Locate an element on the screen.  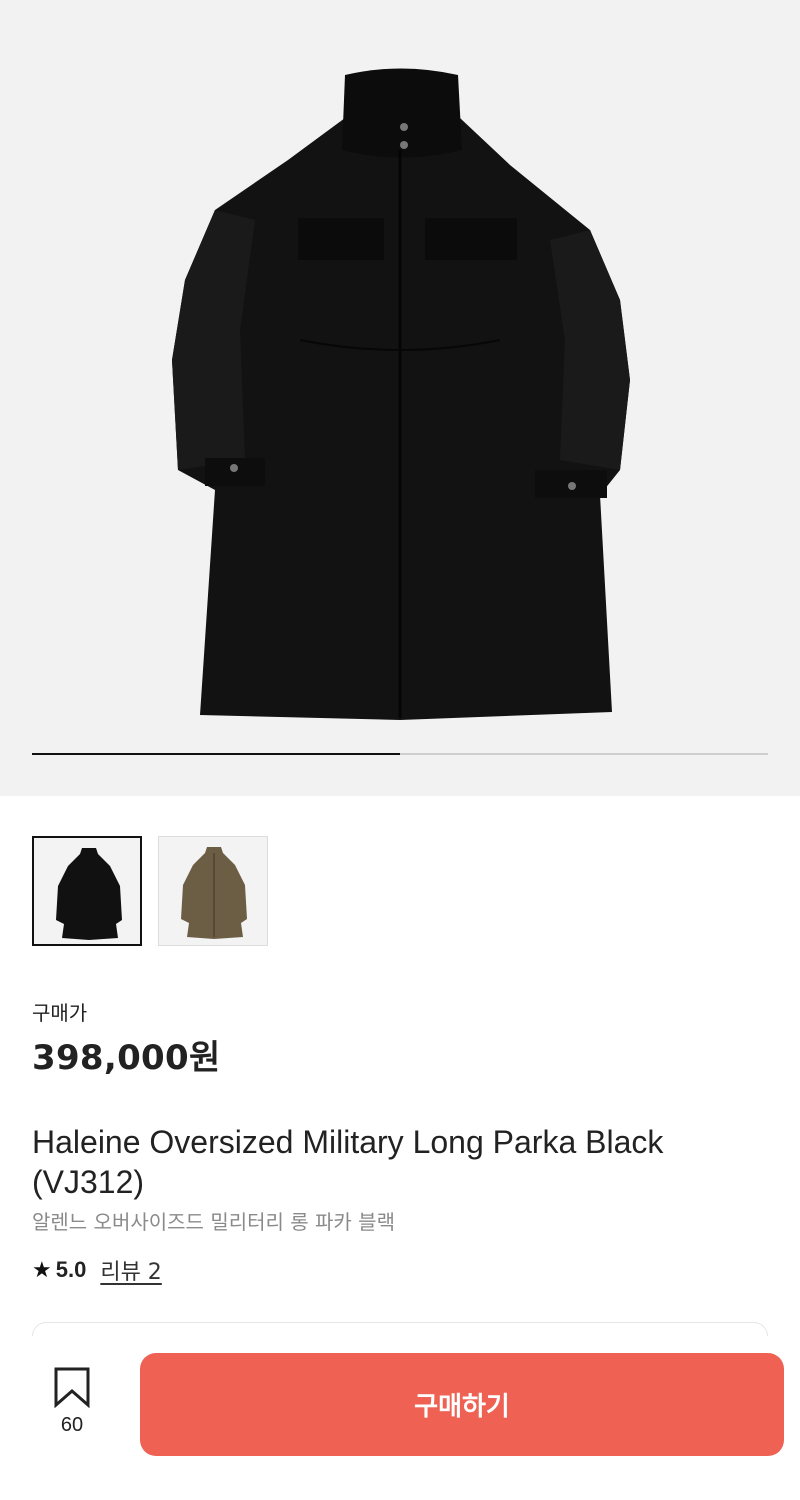
buy-button: 구매하기 is located at coordinates (462, 1404).